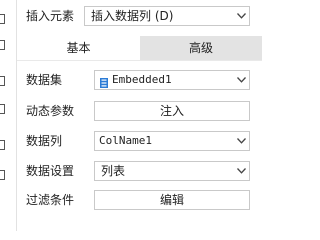 Image resolution: width=320 pixels, height=240 pixels. I want to click on data-column-label: 数据列, so click(44, 141).